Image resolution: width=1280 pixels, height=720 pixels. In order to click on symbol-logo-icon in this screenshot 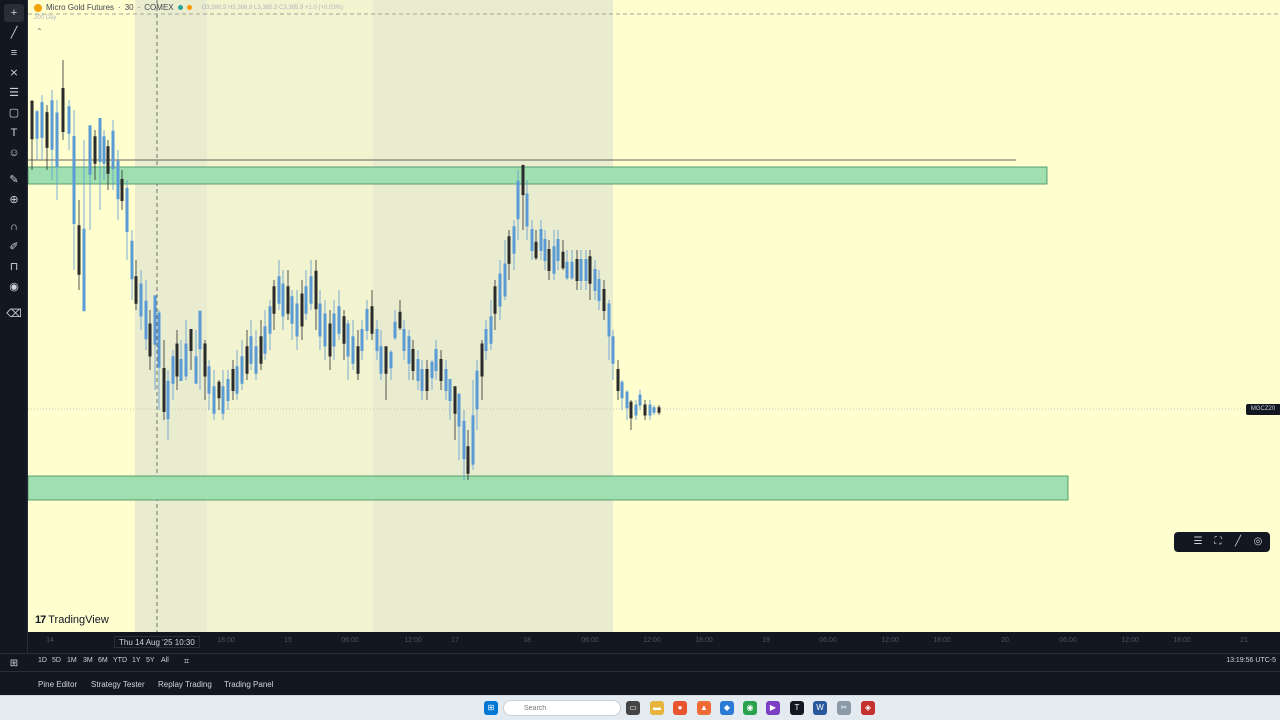, I will do `click(38, 7)`.